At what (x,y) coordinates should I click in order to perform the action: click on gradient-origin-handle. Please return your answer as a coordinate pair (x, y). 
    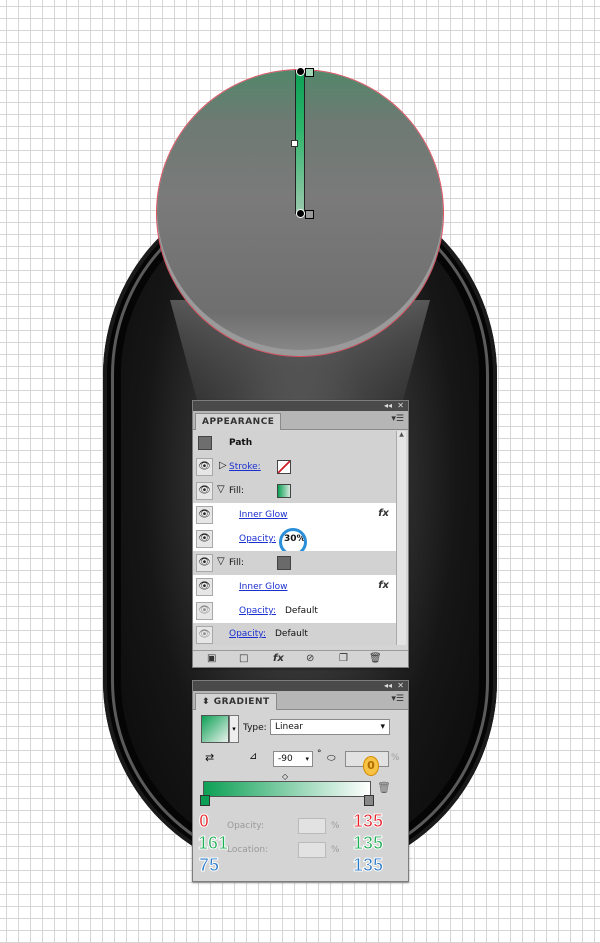
    Looking at the image, I should click on (300, 71).